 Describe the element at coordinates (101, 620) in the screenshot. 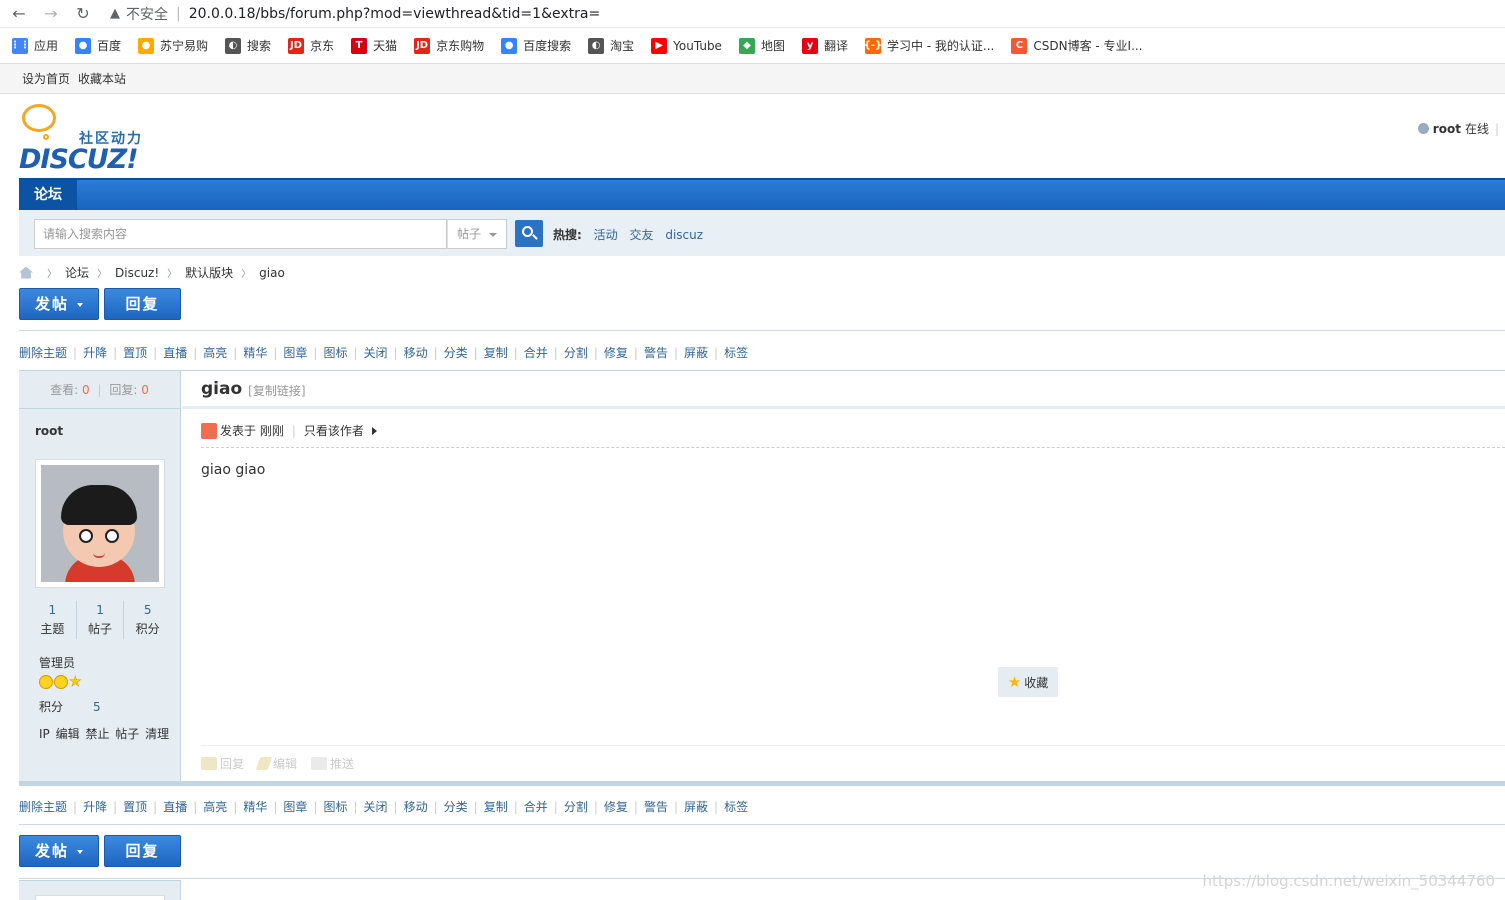

I see `stat-posts: 1 帖子` at that location.